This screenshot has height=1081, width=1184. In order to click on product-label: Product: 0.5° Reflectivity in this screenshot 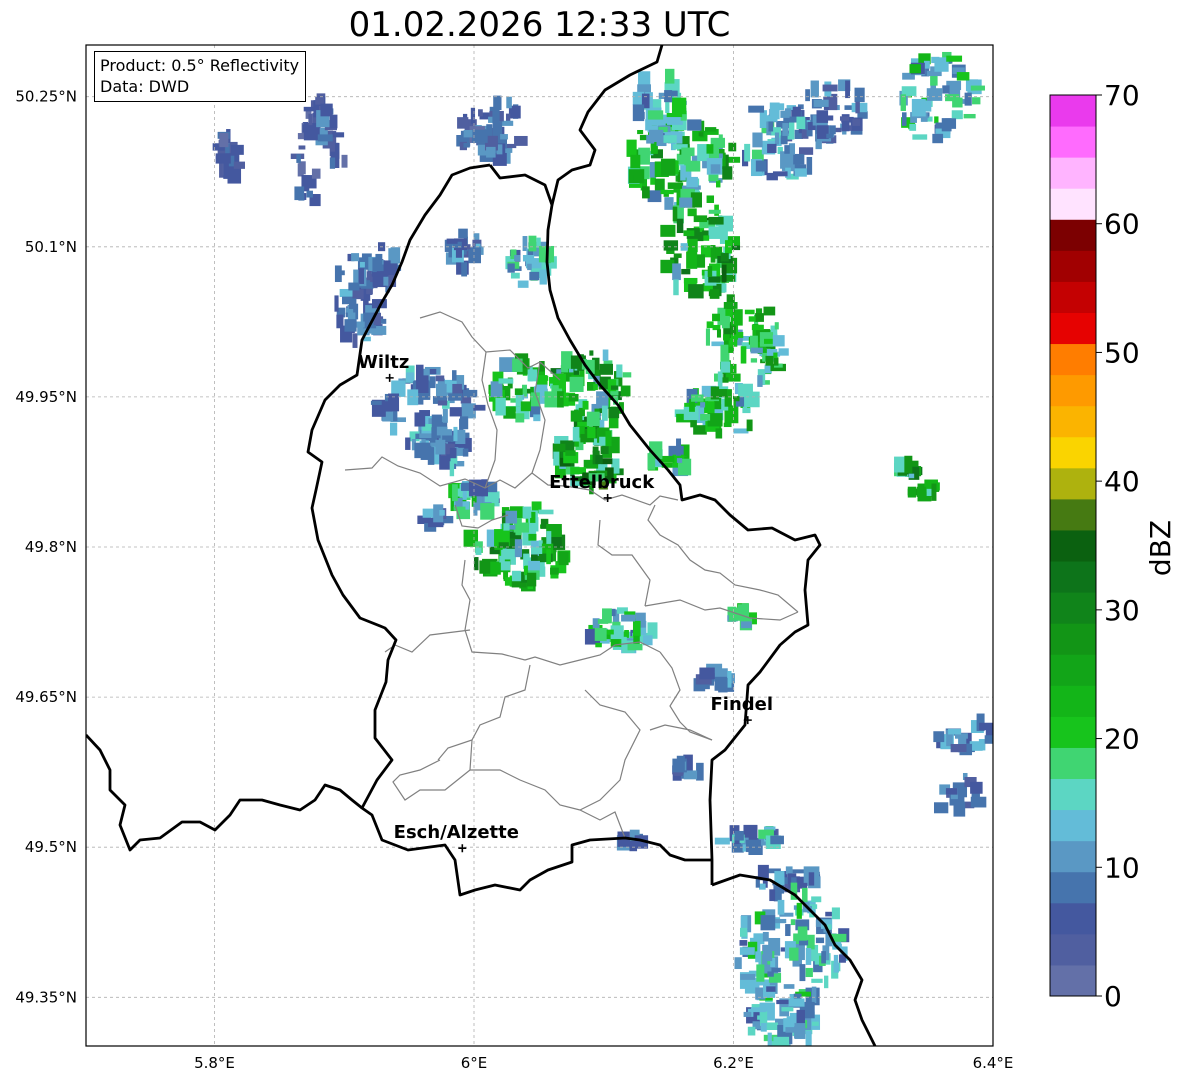, I will do `click(200, 65)`.